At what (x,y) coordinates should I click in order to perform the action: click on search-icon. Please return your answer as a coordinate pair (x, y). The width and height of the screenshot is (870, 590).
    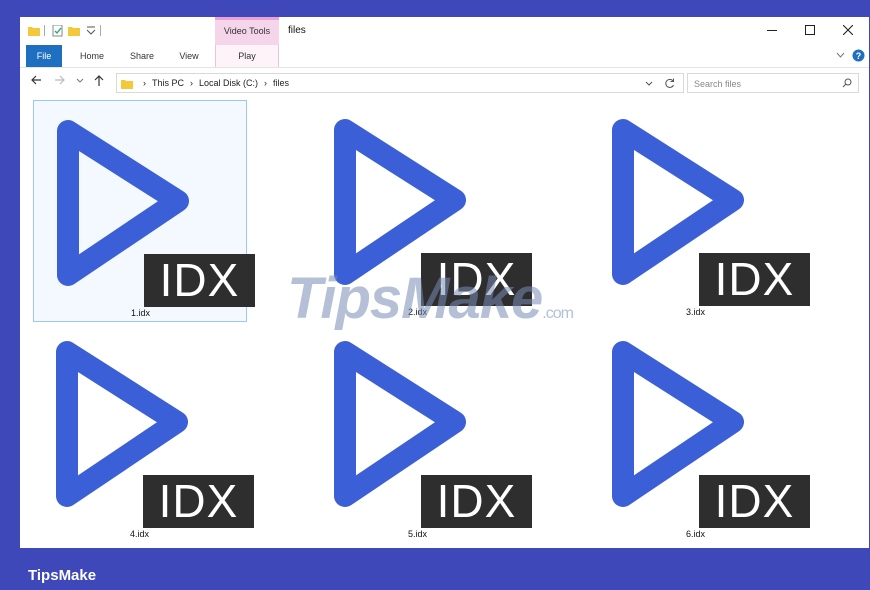
    Looking at the image, I should click on (847, 83).